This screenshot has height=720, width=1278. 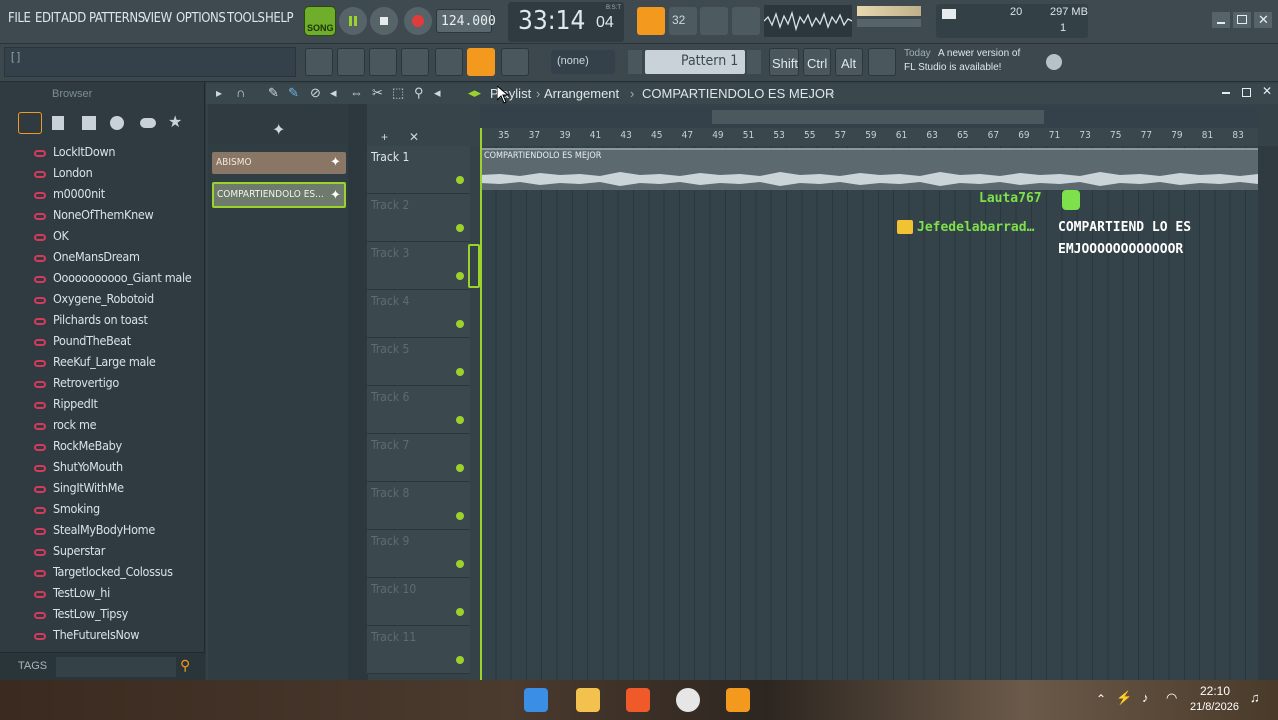 What do you see at coordinates (92, 340) in the screenshot?
I see `browser-item: PoundTheBeat` at bounding box center [92, 340].